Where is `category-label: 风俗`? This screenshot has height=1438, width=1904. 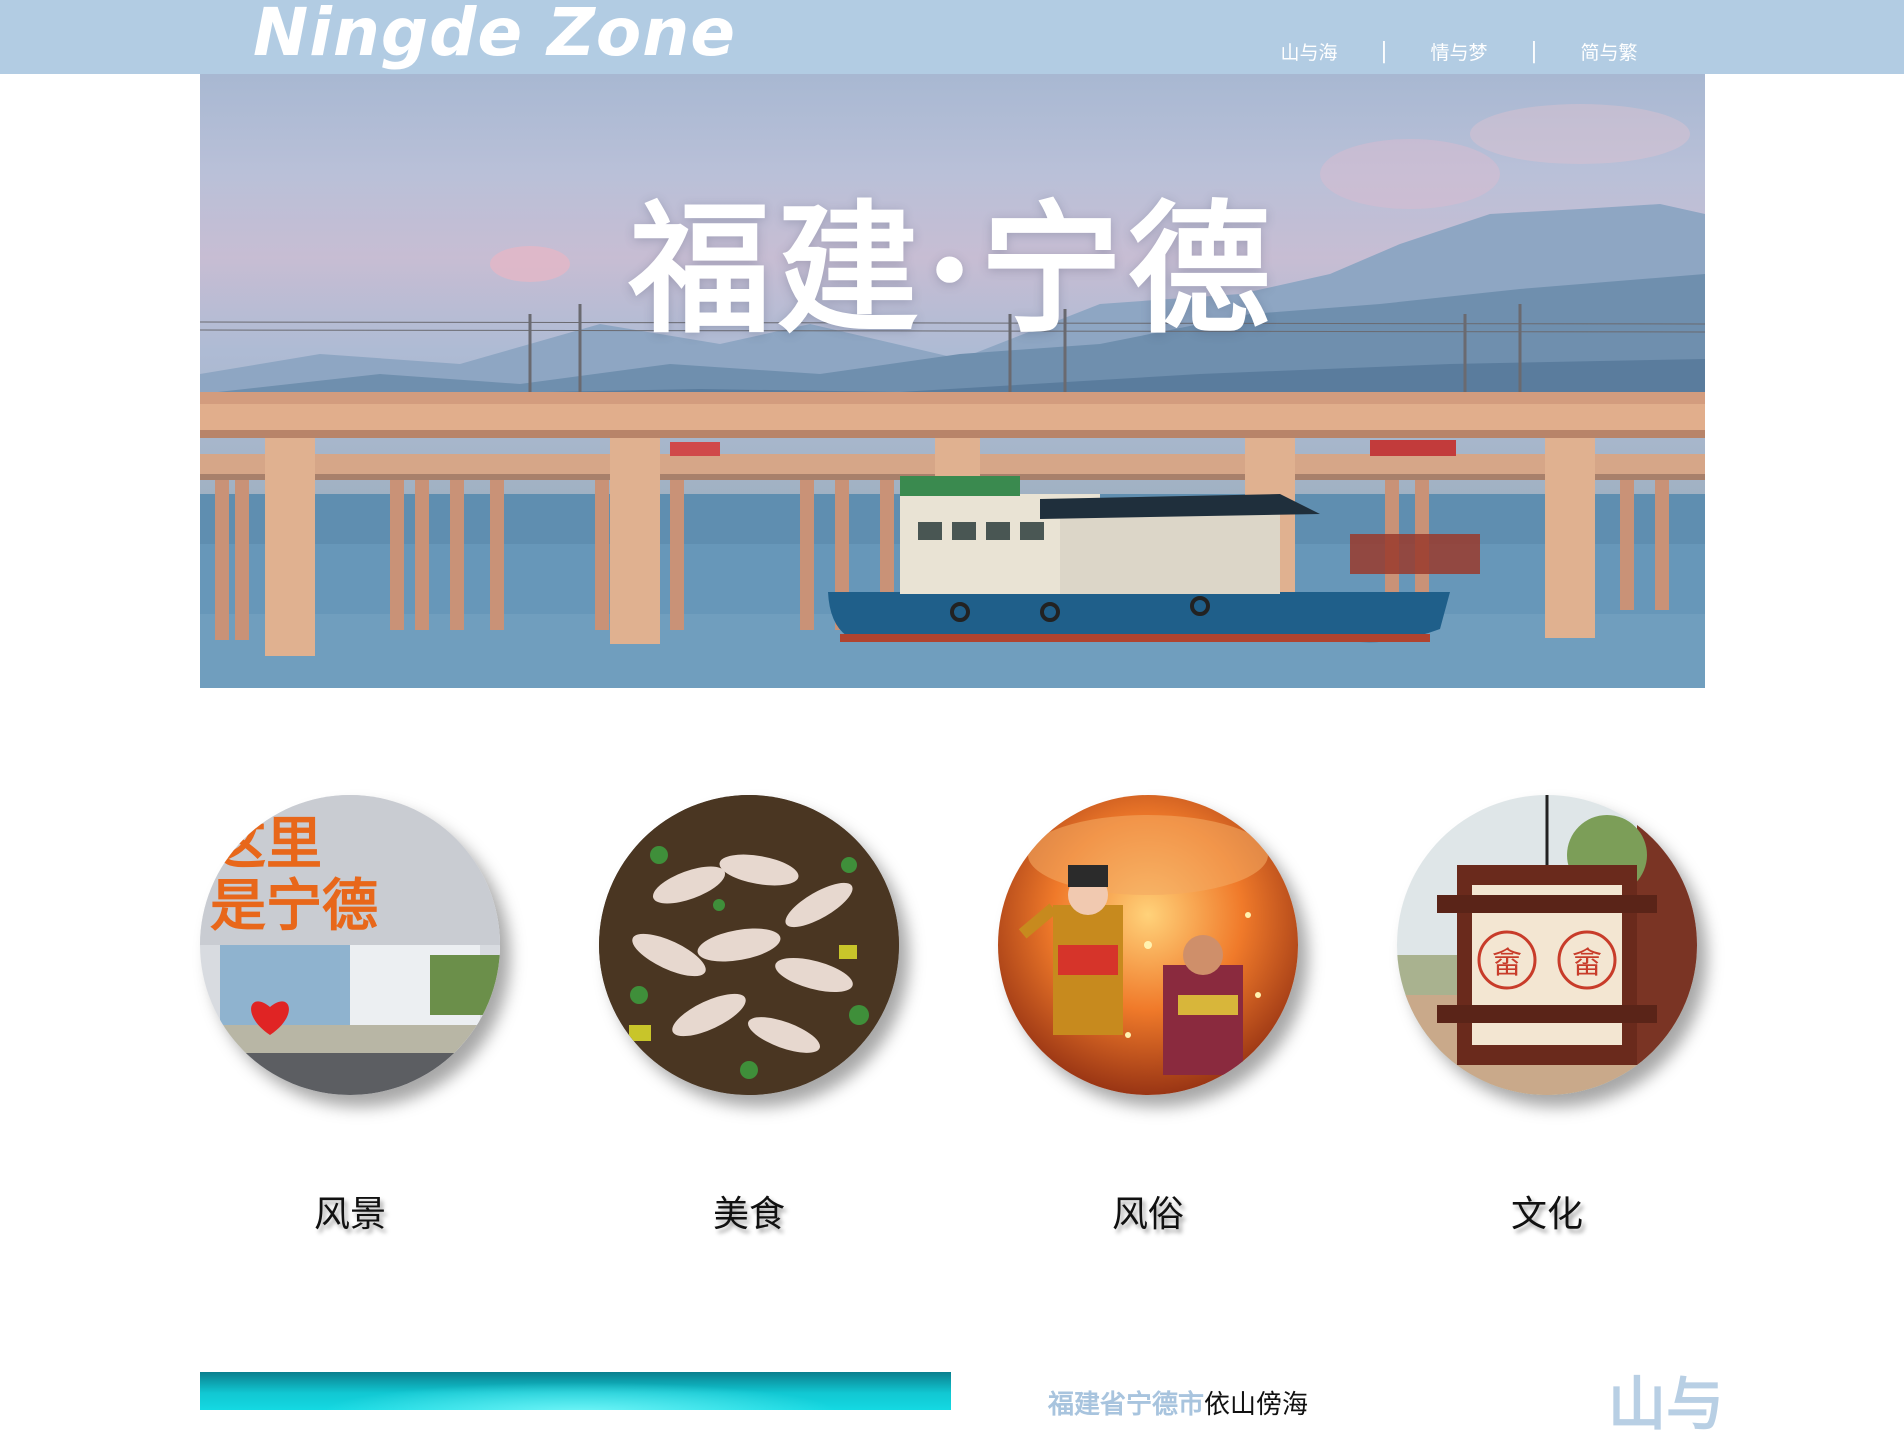
category-label: 风俗 is located at coordinates (1148, 1211).